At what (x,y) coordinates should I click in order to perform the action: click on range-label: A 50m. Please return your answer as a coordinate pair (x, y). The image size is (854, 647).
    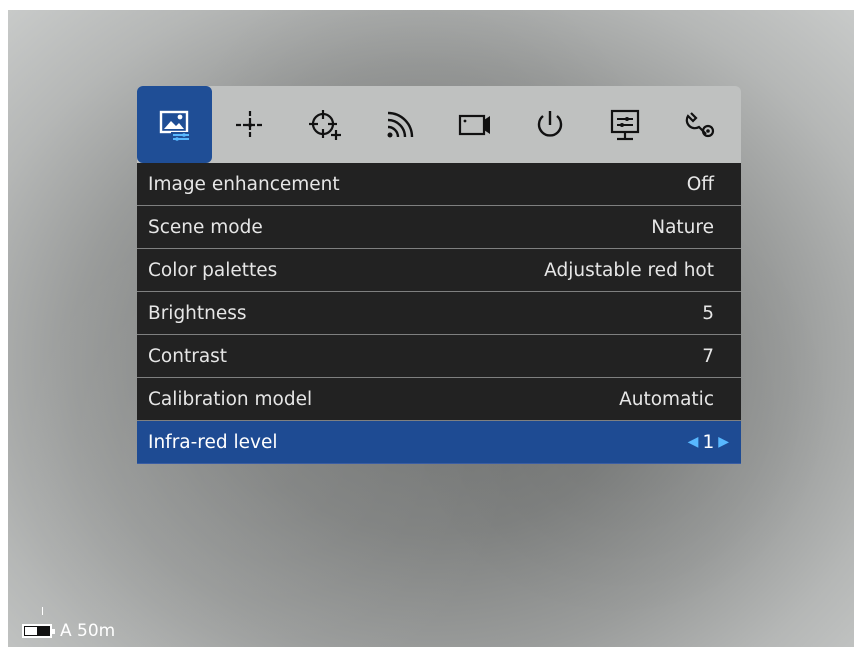
    Looking at the image, I should click on (88, 631).